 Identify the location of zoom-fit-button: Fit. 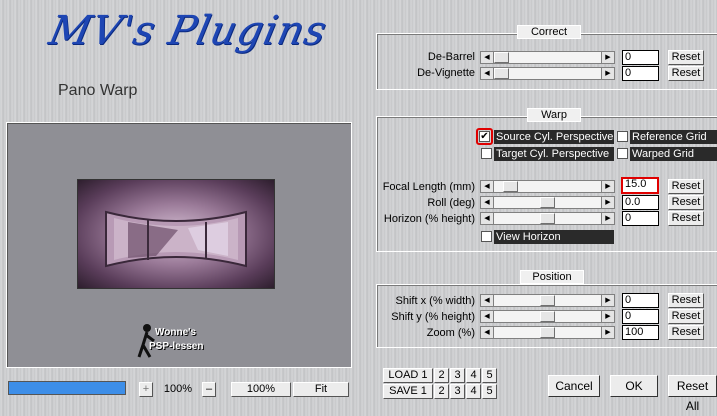
(321, 389).